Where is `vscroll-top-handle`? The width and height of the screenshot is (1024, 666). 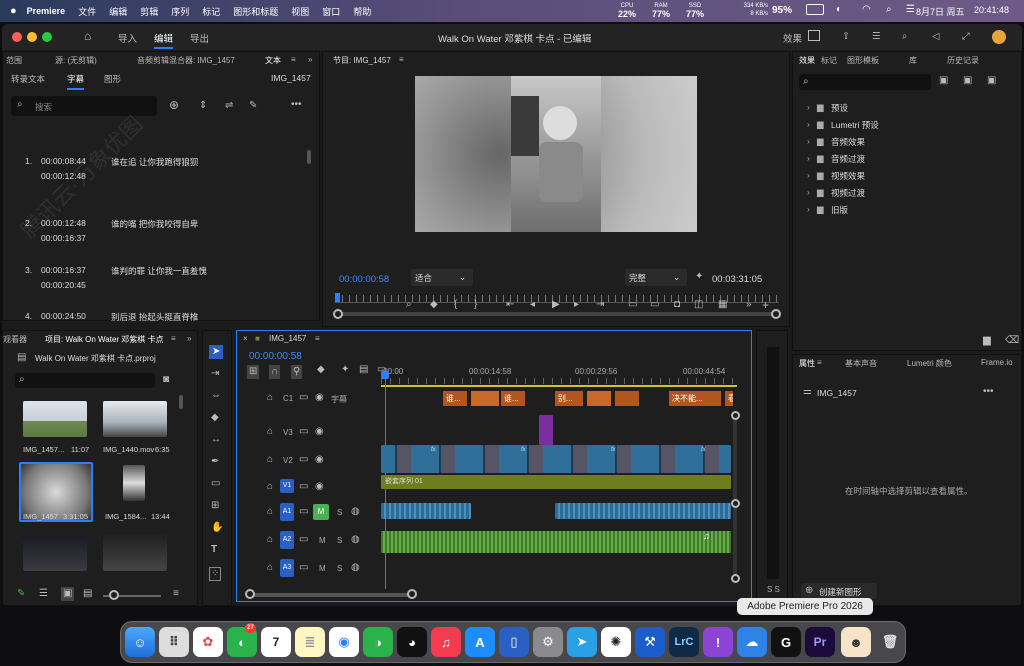
vscroll-top-handle is located at coordinates (735, 415).